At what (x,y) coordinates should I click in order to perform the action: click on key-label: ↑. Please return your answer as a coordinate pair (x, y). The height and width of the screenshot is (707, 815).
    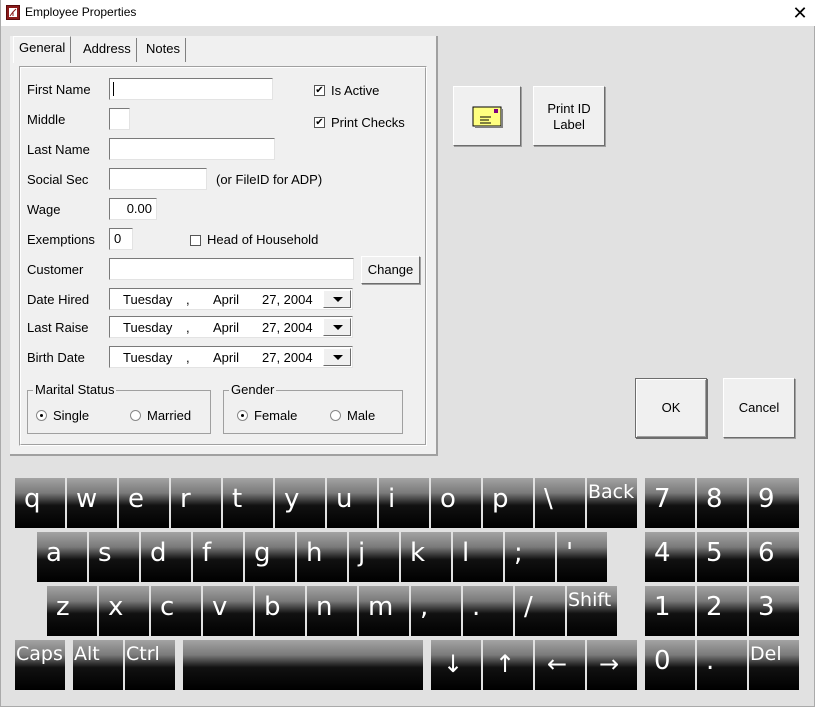
    Looking at the image, I should click on (505, 664).